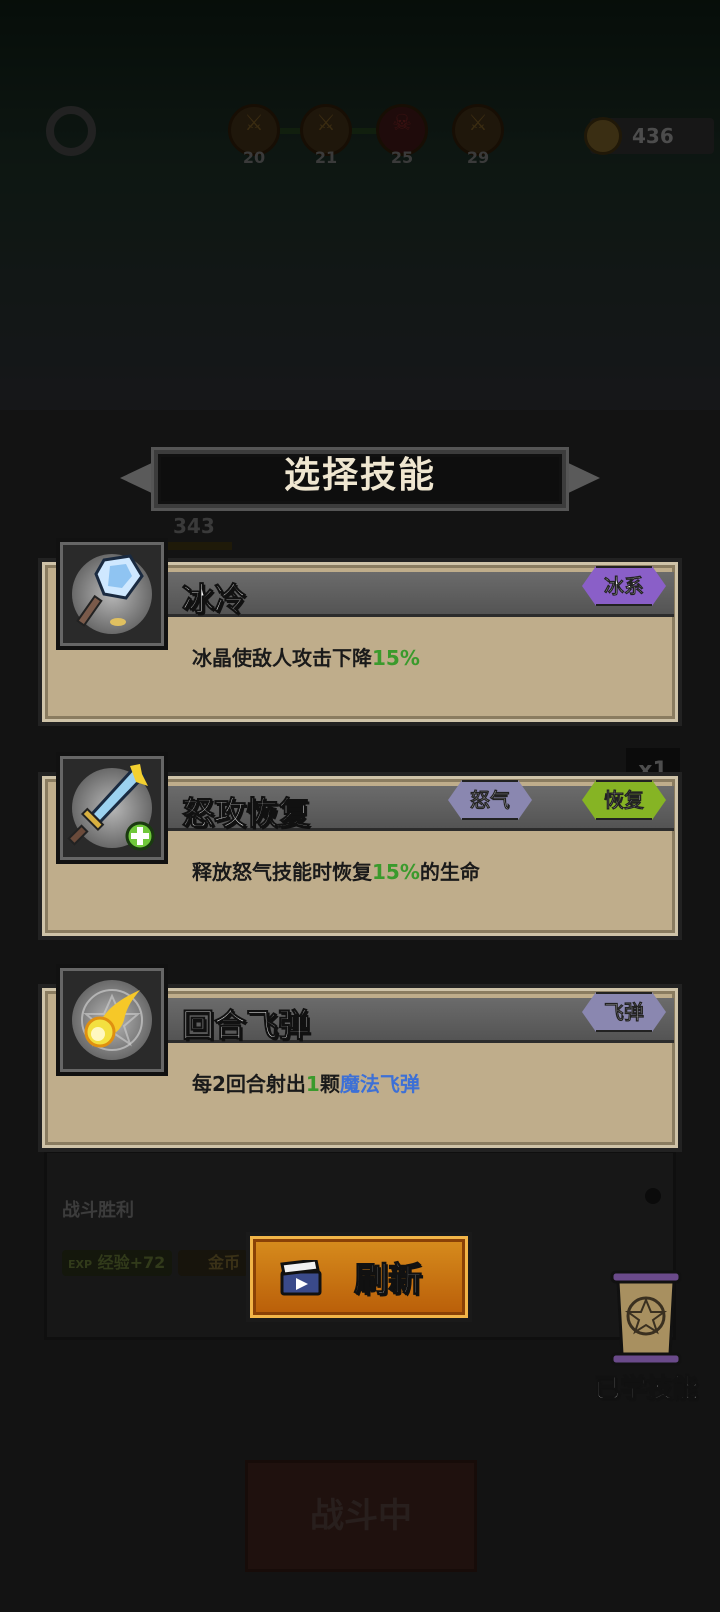  Describe the element at coordinates (387, 1279) in the screenshot. I see `refresh-label: 刷新` at that location.